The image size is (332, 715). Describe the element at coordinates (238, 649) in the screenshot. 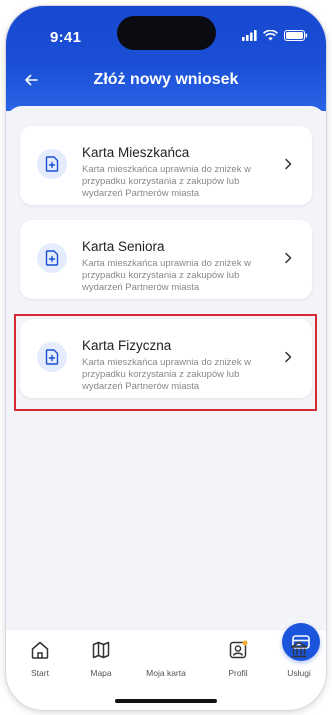

I see `profile-icon` at that location.